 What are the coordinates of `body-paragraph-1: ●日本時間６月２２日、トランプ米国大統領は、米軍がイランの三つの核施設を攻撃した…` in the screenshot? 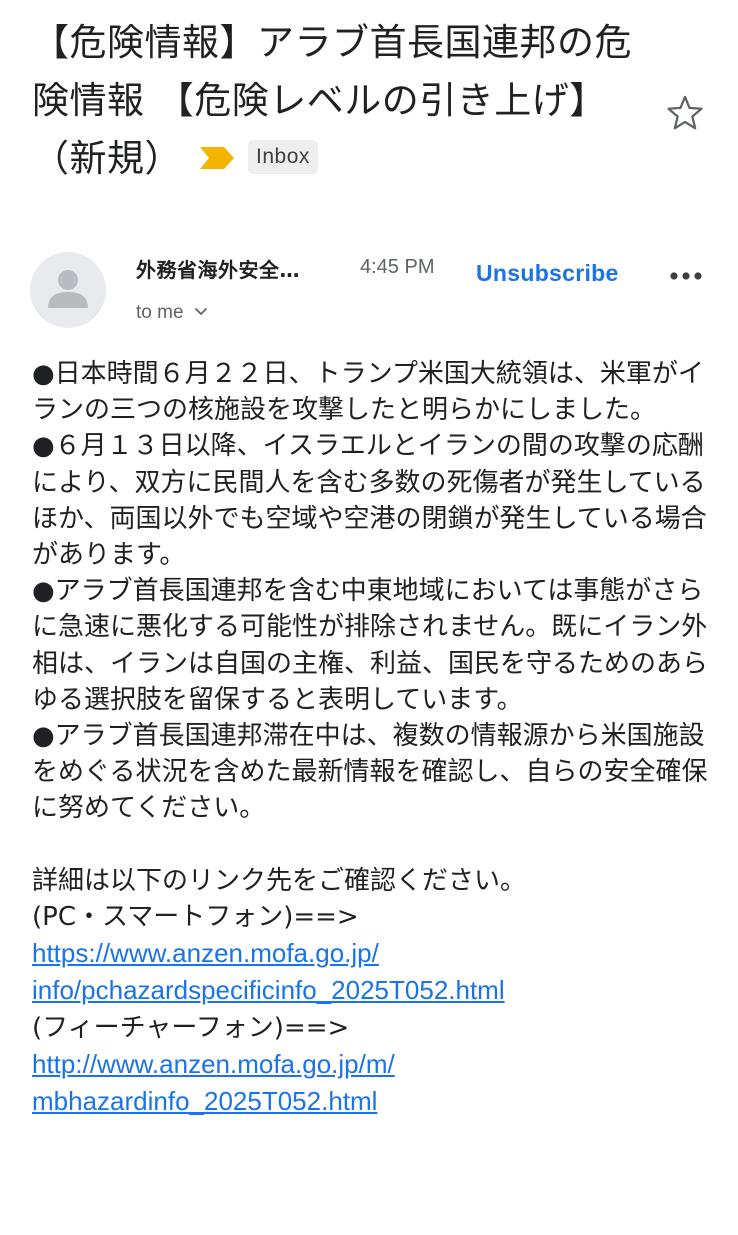 It's located at (368, 392).